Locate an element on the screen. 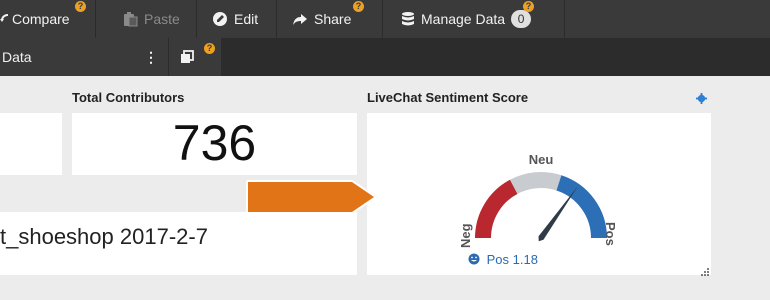 Image resolution: width=770 pixels, height=300 pixels. compare-icon is located at coordinates (4, 19).